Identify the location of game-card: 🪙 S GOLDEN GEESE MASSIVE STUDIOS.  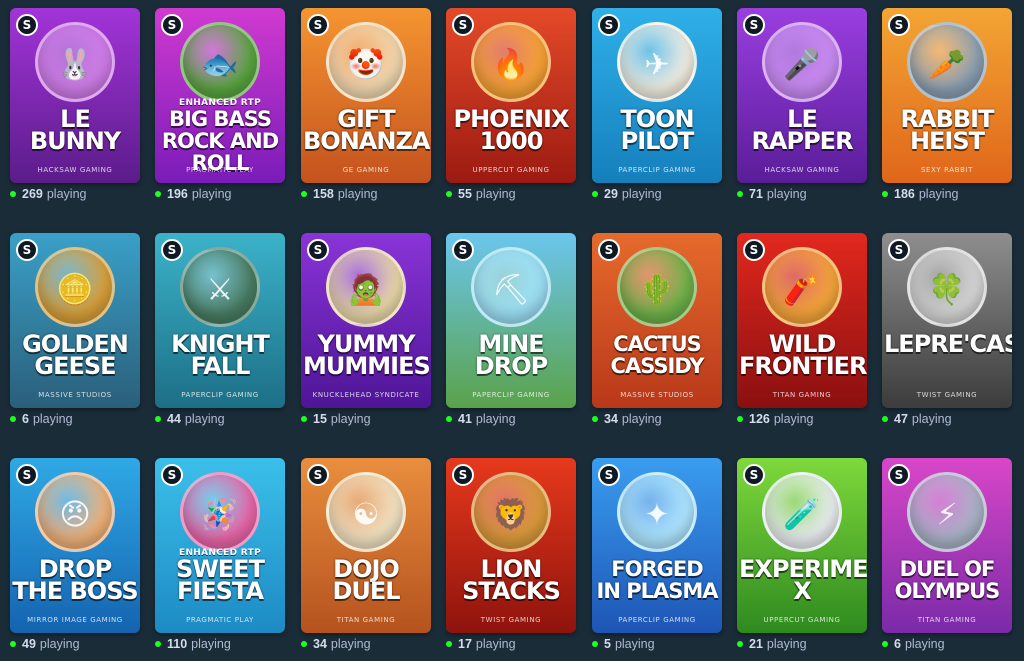
(75, 320).